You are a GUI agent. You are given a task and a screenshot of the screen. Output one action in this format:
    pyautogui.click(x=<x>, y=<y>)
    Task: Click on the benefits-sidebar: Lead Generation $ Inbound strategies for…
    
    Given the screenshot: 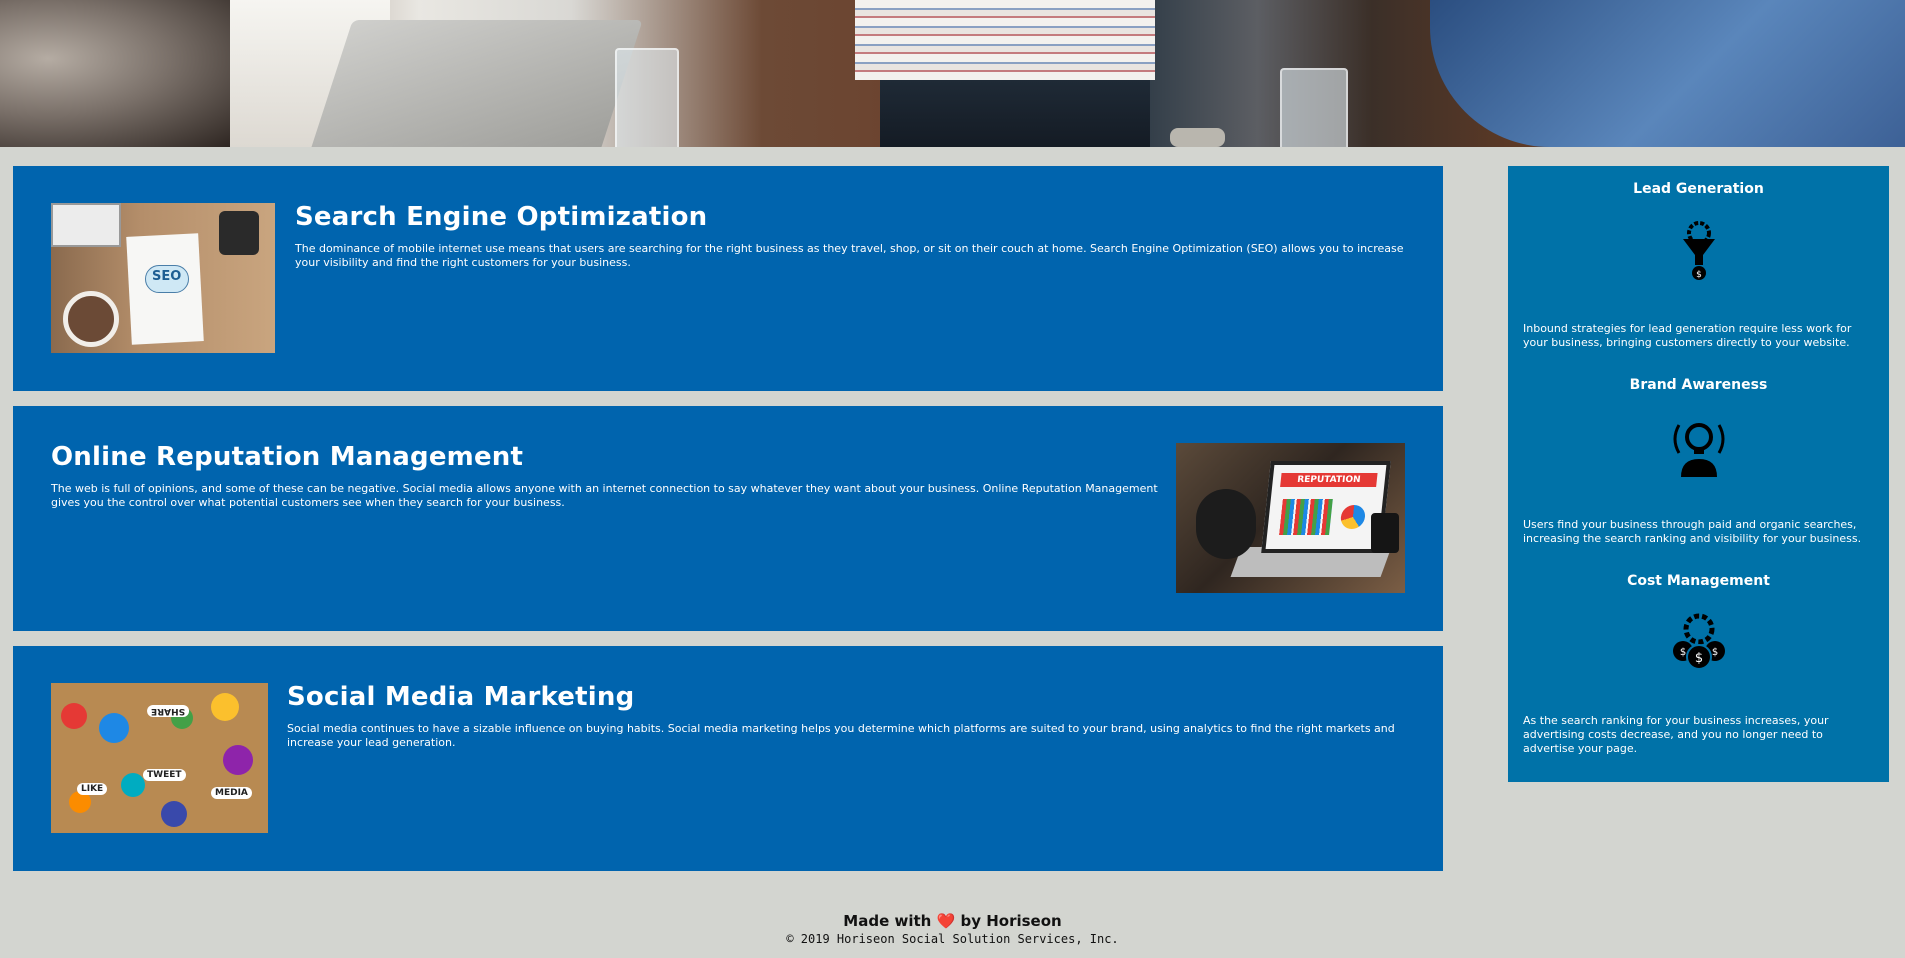 What is the action you would take?
    pyautogui.click(x=1698, y=474)
    